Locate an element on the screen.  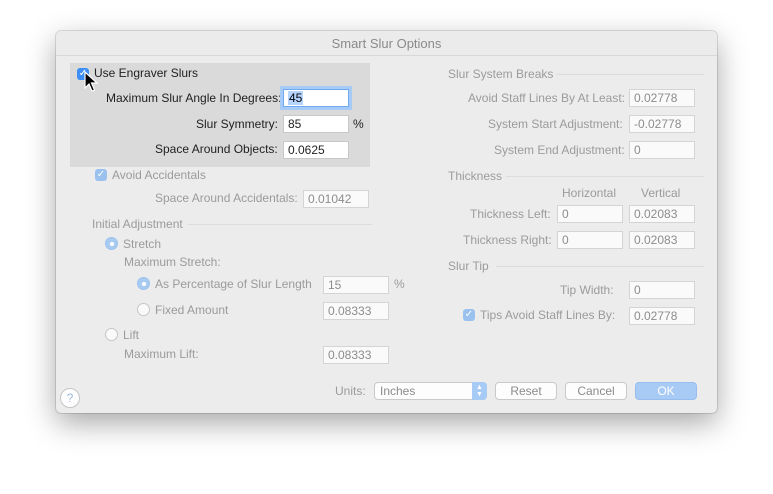
fixed-amount-input: 0.08333 is located at coordinates (356, 311).